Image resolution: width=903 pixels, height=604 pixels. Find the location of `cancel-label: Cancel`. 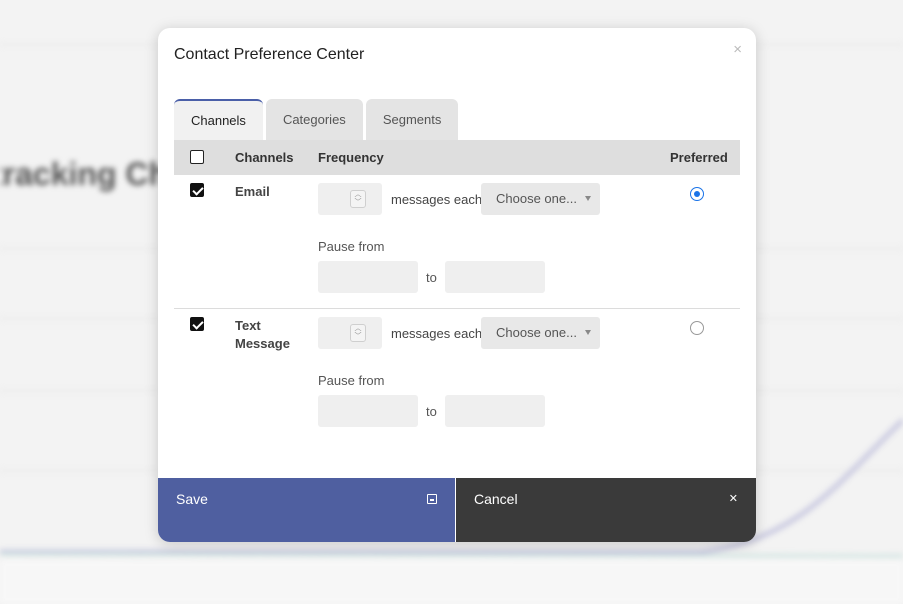

cancel-label: Cancel is located at coordinates (496, 499).